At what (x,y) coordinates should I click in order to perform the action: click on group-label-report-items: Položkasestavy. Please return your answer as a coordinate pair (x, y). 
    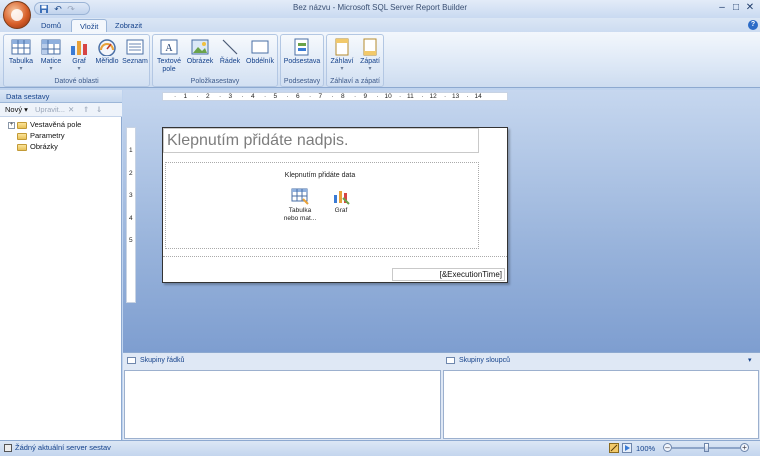
    Looking at the image, I should click on (215, 81).